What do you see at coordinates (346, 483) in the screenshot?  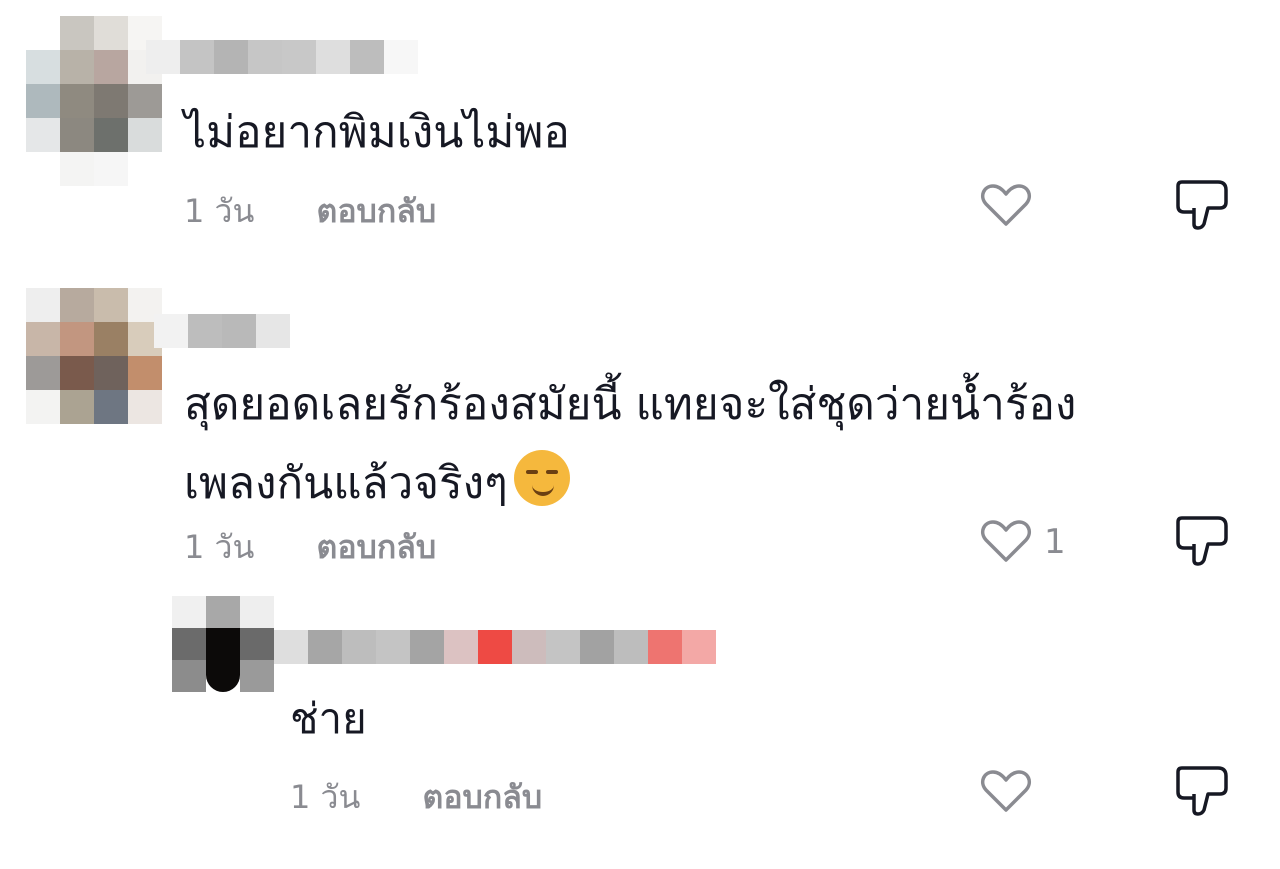 I see `comment-text-continued: เพลงกันแล้วจริงๆ` at bounding box center [346, 483].